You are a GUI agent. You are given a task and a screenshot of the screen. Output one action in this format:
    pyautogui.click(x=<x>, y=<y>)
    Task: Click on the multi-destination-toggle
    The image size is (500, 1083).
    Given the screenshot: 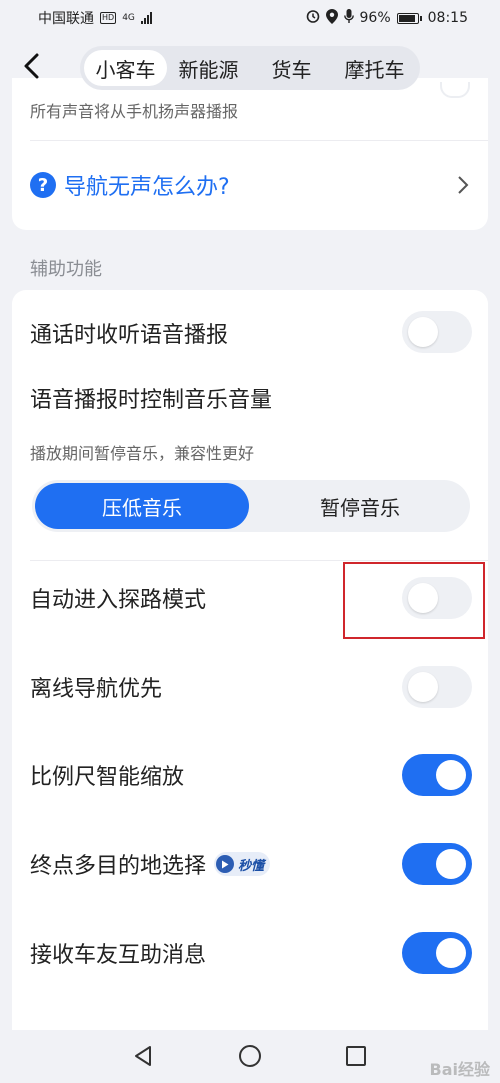 What is the action you would take?
    pyautogui.click(x=437, y=864)
    